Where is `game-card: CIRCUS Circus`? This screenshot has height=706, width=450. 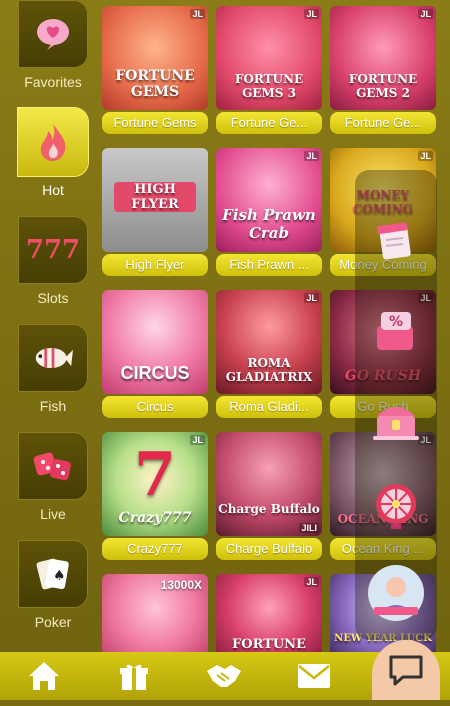
game-card: CIRCUS Circus is located at coordinates (155, 353).